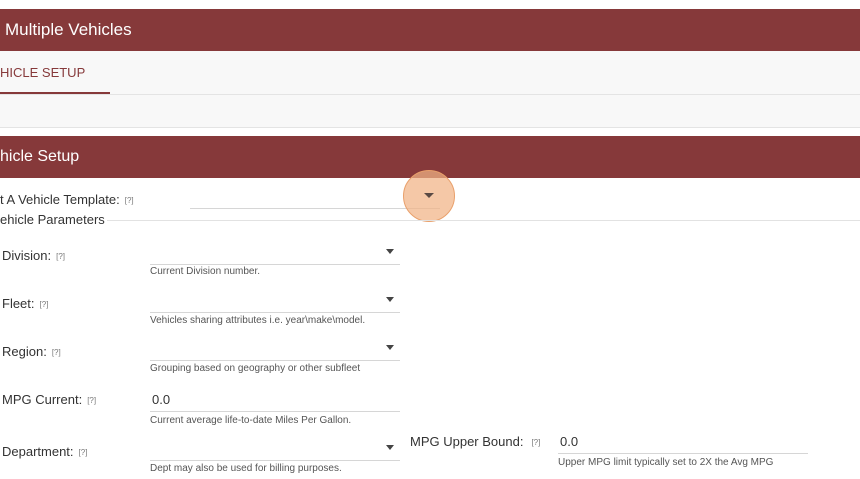 The image size is (860, 479). I want to click on template-label: t A Vehicle Template: [?], so click(67, 199).